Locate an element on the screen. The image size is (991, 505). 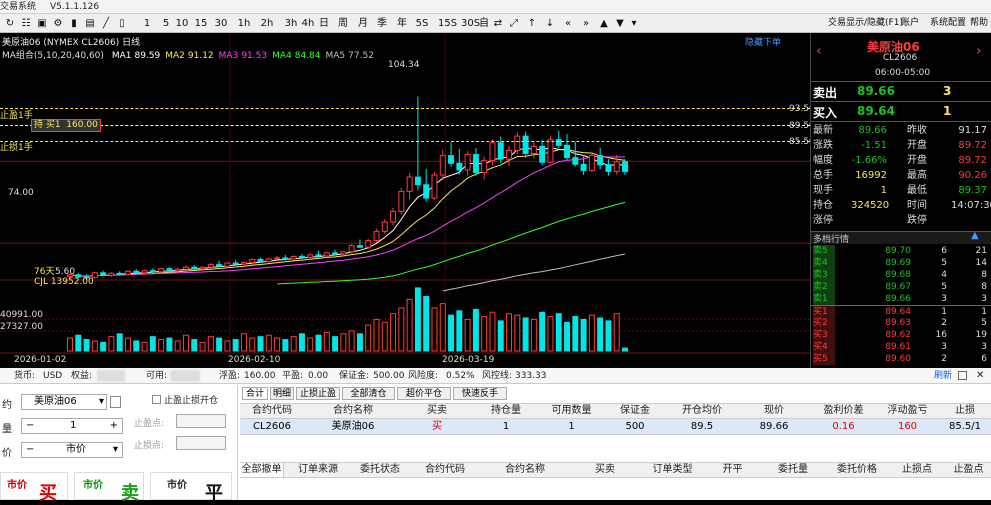
help-button: 帮助 is located at coordinates (979, 23).